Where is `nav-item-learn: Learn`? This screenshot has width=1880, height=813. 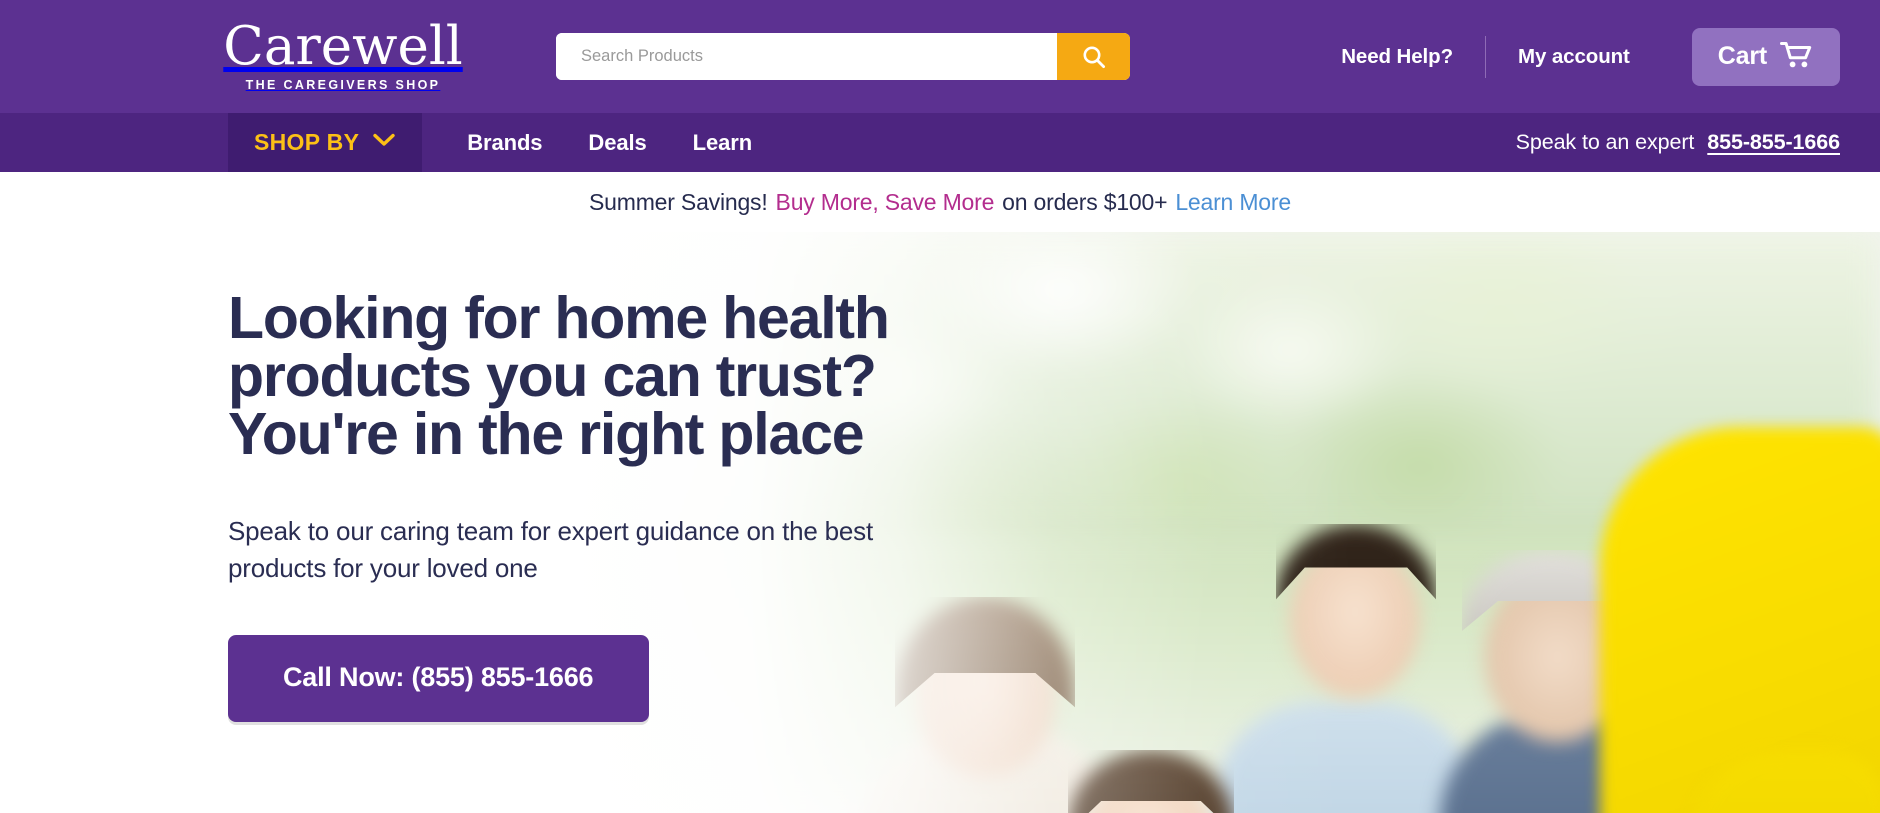
nav-item-learn: Learn is located at coordinates (722, 143).